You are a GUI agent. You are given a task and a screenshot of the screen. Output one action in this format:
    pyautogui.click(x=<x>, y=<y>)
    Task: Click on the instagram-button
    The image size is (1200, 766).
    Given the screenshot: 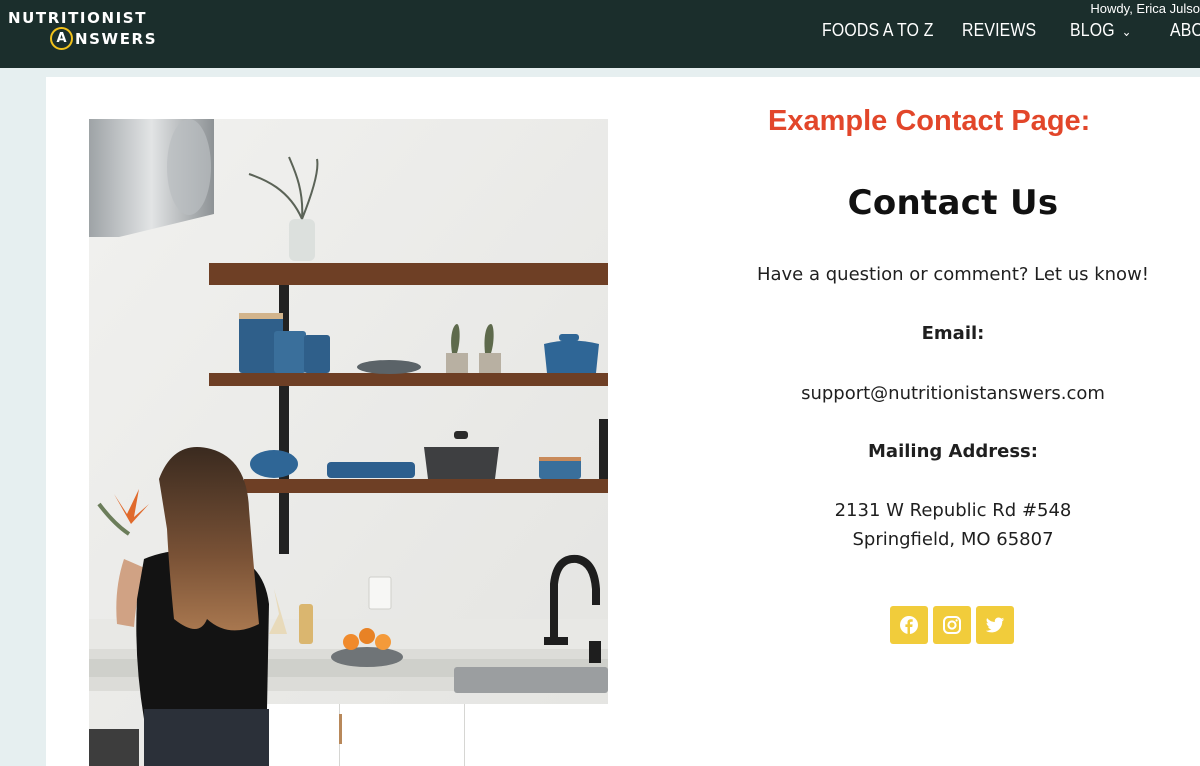 What is the action you would take?
    pyautogui.click(x=952, y=625)
    